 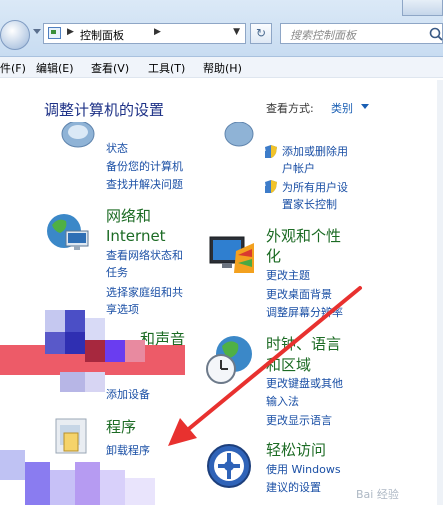 I want to click on scrollbar, so click(x=440, y=292).